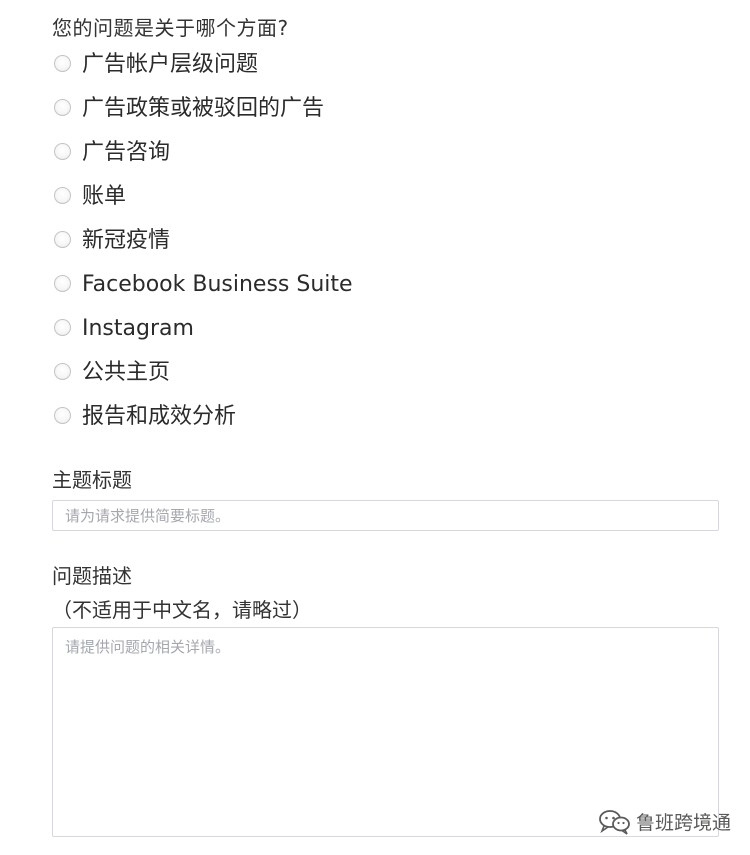 The width and height of the screenshot is (750, 855). I want to click on option-ad-inquiry: 广告咨询, so click(203, 155).